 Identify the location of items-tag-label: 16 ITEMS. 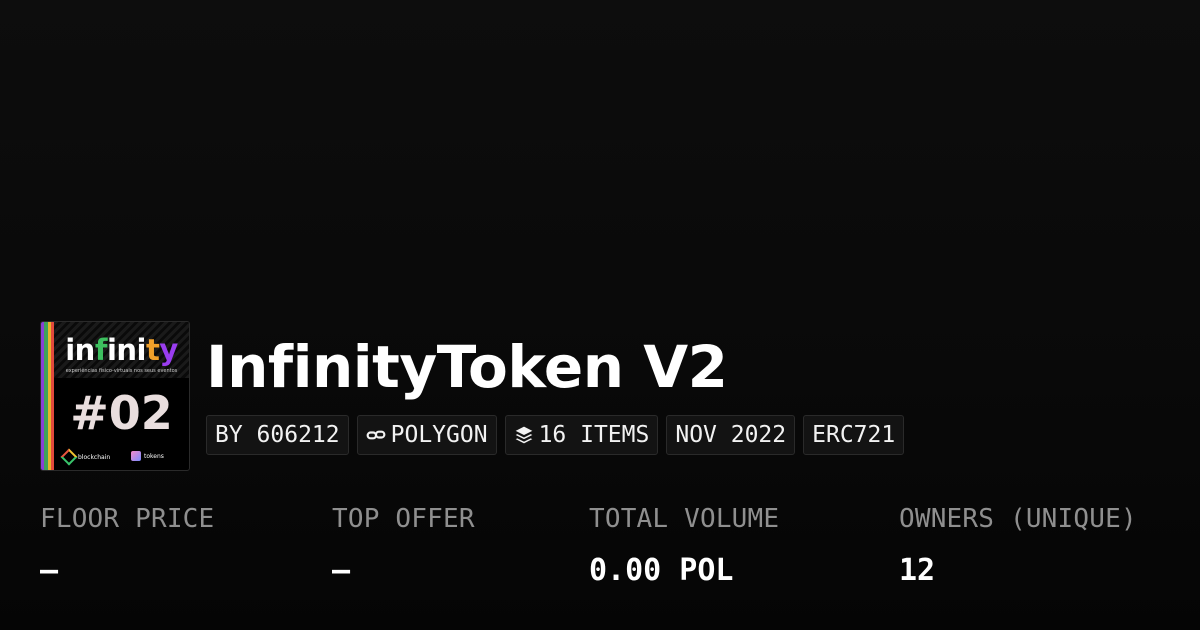
(594, 435).